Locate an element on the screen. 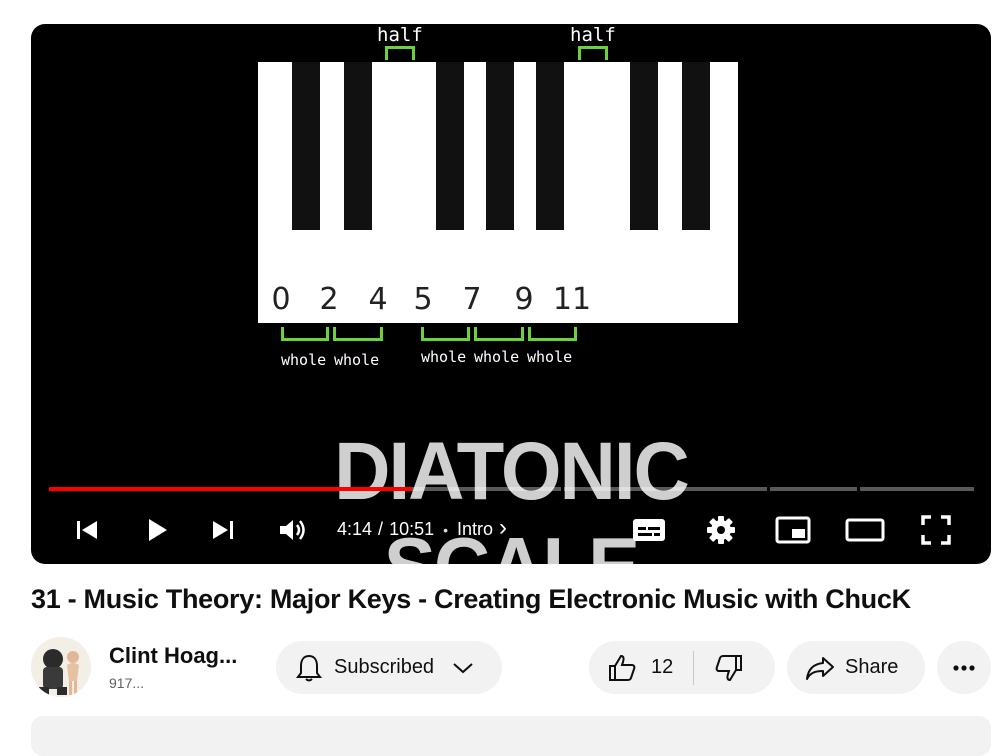  previous-button is located at coordinates (87, 530).